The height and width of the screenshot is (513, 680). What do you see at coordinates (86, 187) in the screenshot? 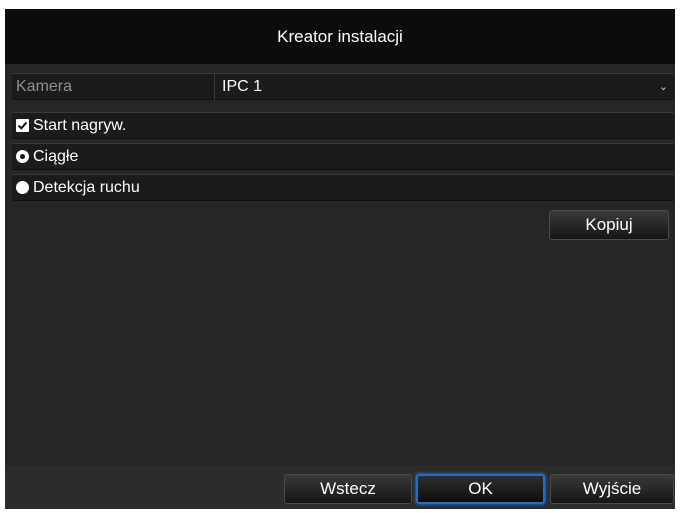
I see `motion-detection-label: Detekcja ruchu` at bounding box center [86, 187].